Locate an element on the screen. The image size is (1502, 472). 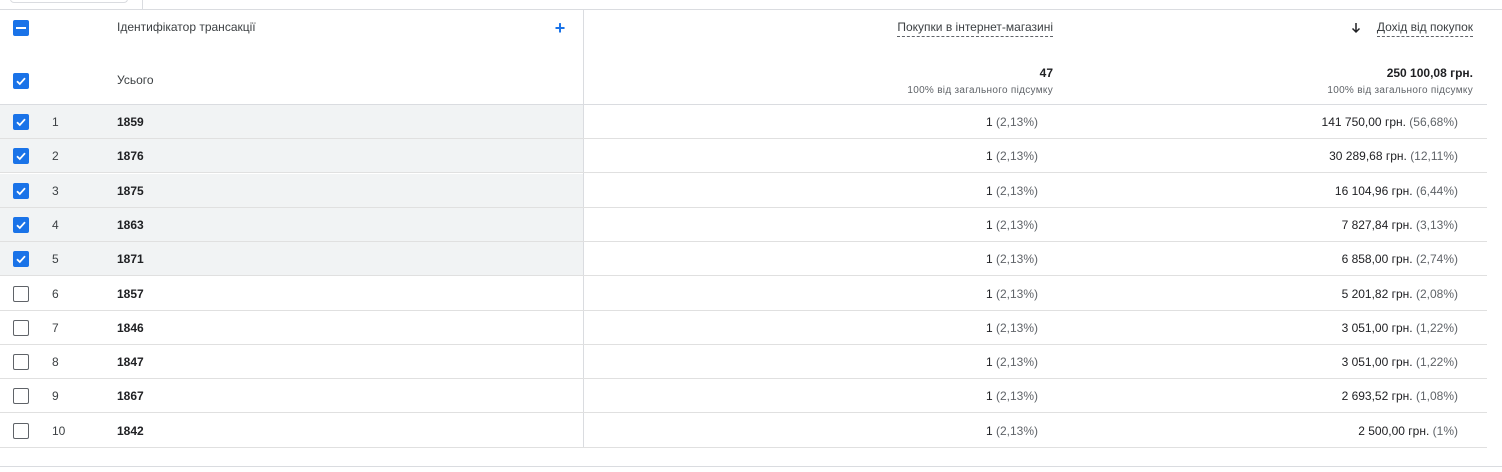
transaction-id: 1842 is located at coordinates (130, 430).